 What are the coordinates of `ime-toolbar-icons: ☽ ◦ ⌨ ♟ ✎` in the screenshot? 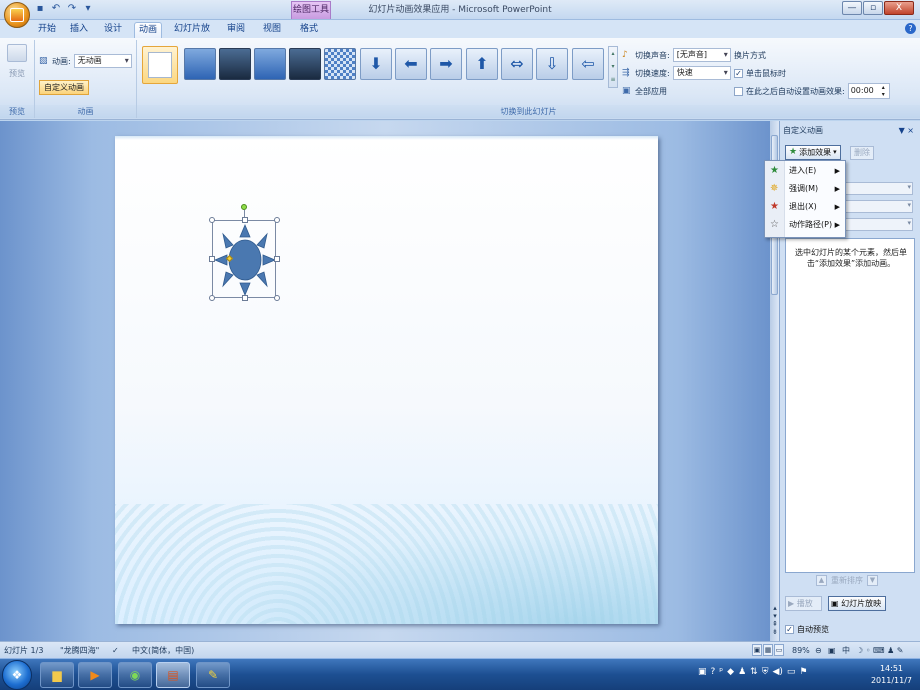 It's located at (879, 650).